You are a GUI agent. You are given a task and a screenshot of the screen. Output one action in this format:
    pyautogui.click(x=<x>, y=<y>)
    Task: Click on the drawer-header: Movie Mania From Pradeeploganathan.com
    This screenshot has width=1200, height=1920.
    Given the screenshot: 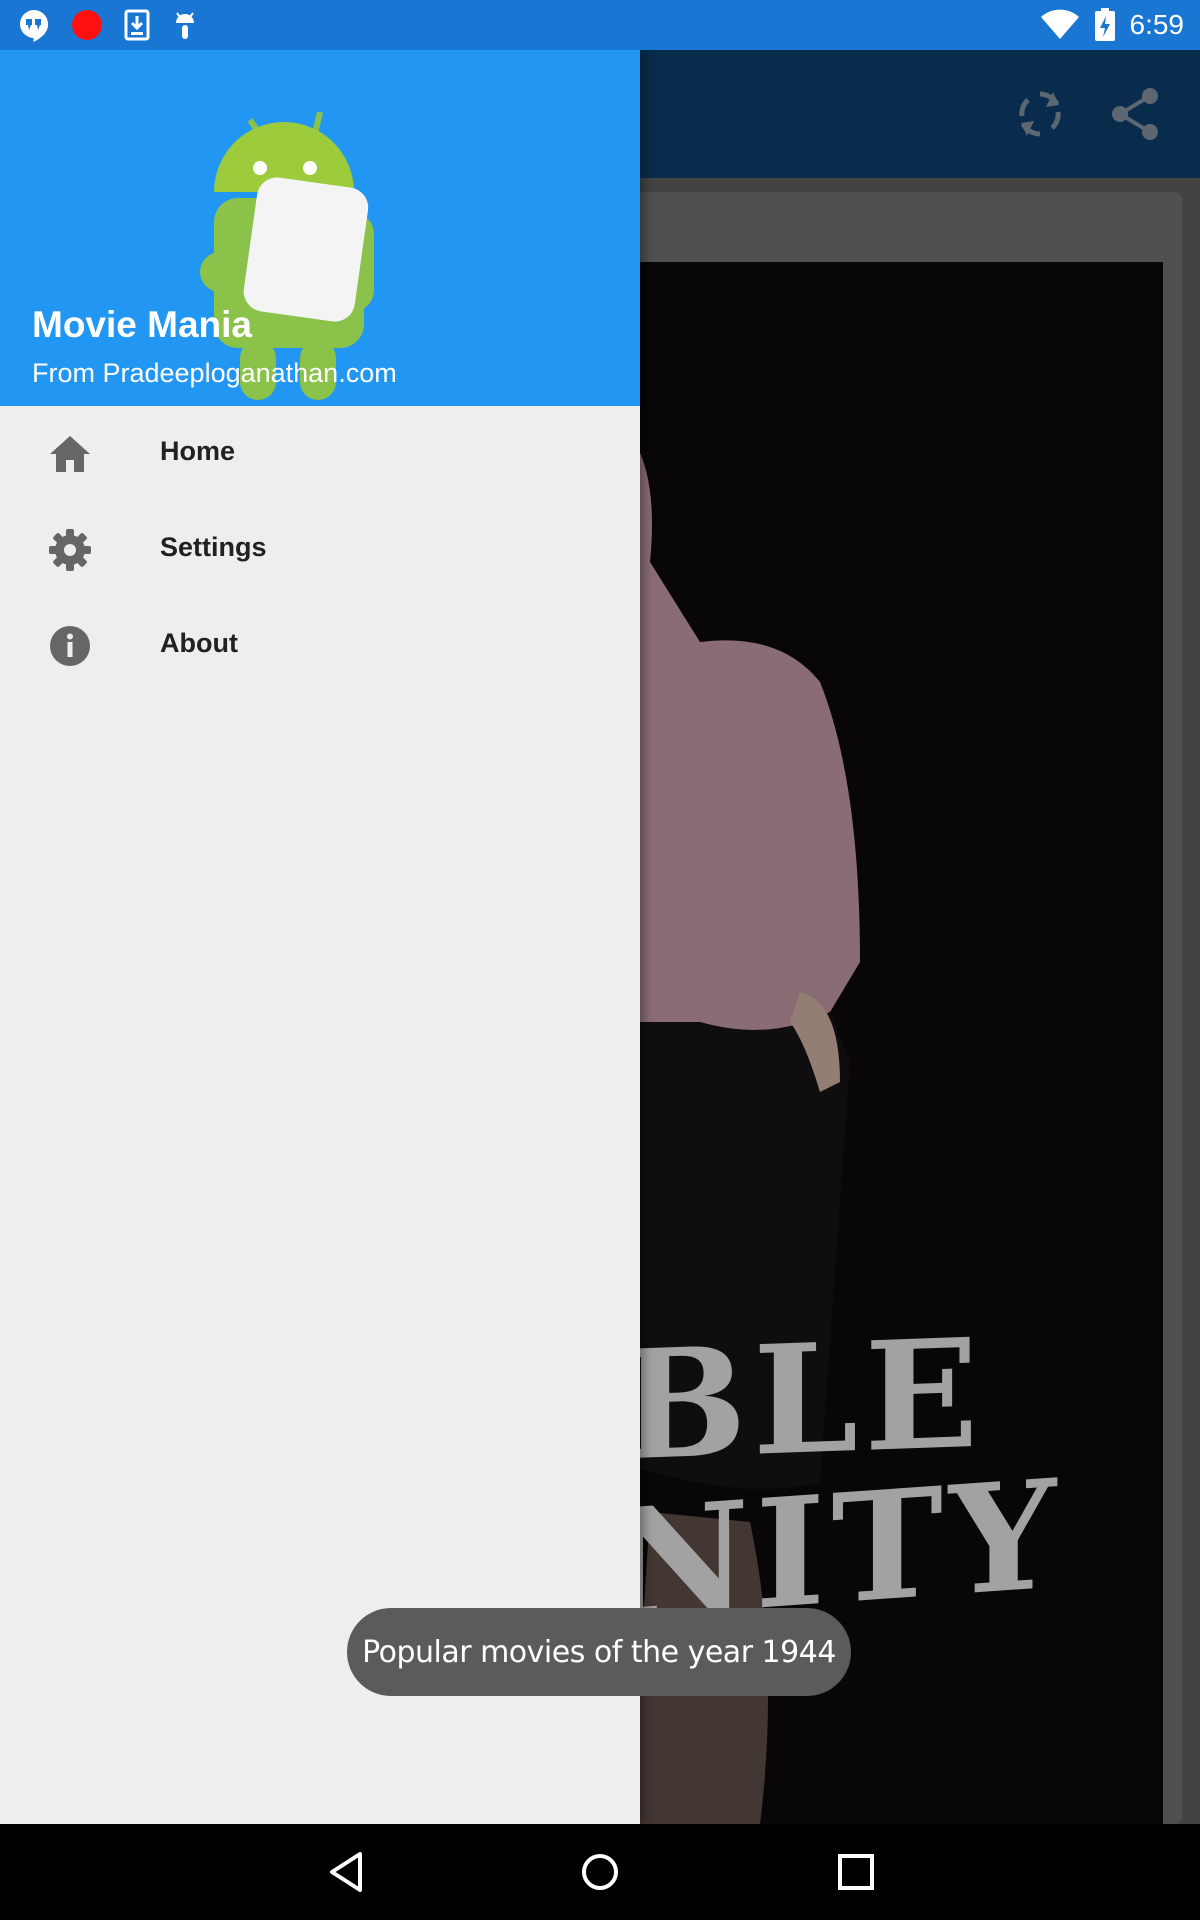 What is the action you would take?
    pyautogui.click(x=320, y=228)
    